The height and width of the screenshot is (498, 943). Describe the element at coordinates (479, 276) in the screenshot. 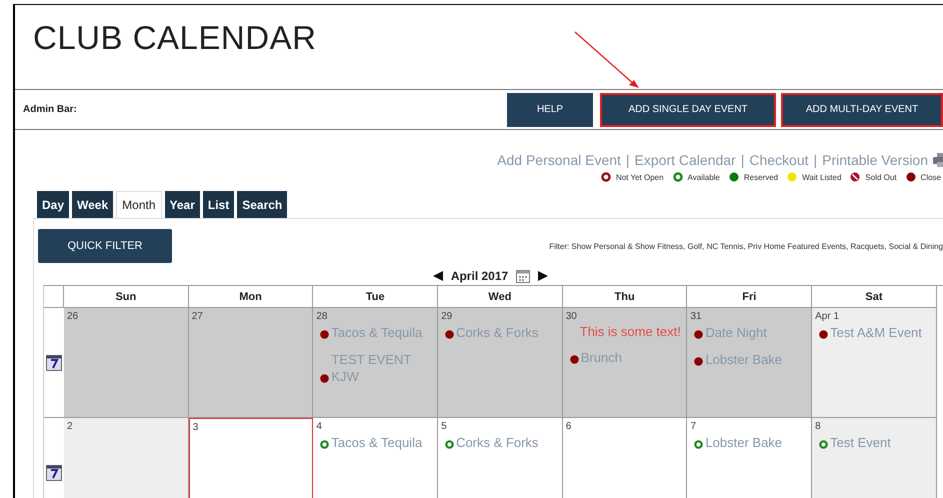

I see `month-title: April 2017` at that location.